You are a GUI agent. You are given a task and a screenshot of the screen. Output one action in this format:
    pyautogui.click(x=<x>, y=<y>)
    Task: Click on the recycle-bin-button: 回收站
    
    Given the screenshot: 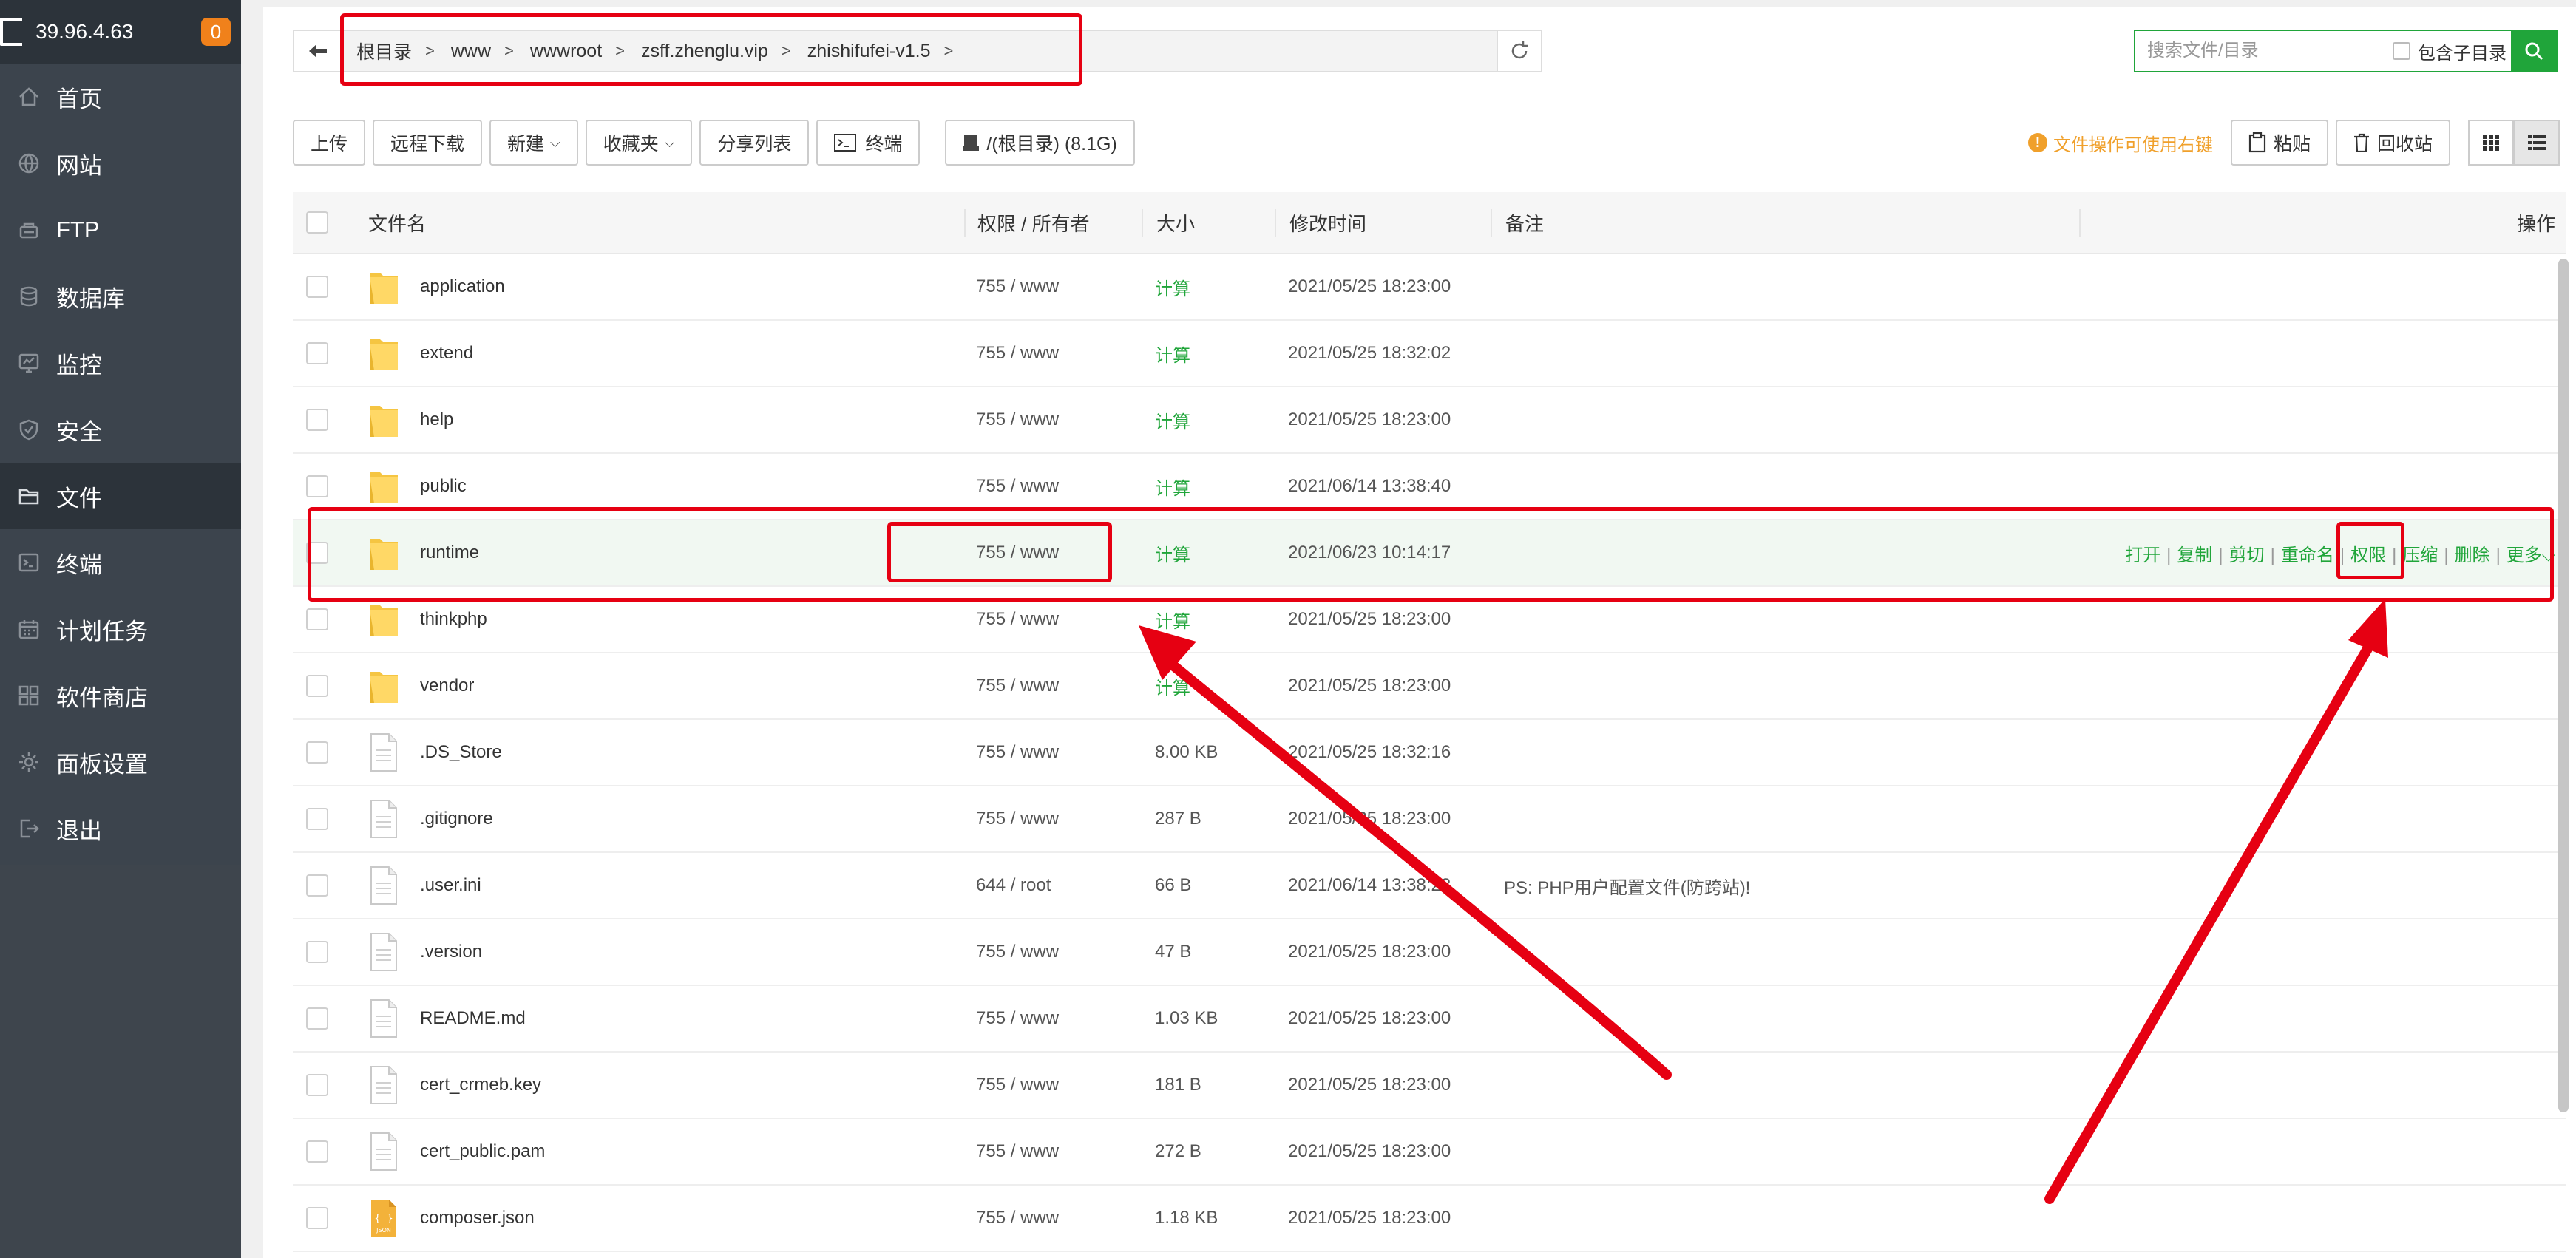 What is the action you would take?
    pyautogui.click(x=2392, y=143)
    